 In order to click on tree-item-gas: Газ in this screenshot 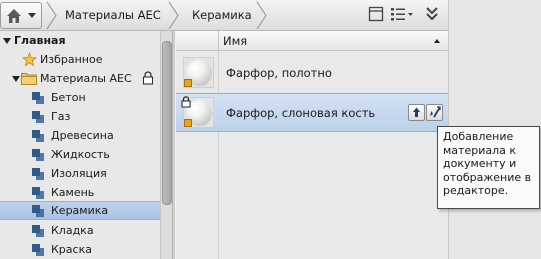, I will do `click(80, 116)`.